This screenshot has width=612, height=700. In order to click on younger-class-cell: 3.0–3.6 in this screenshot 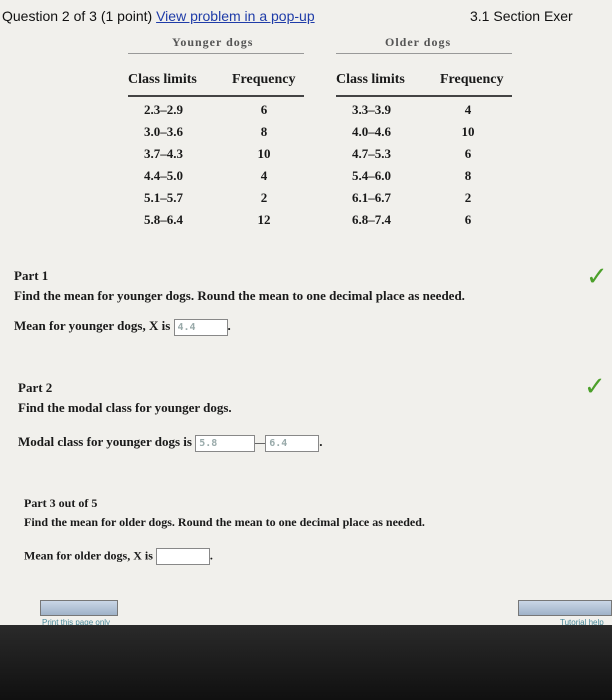, I will do `click(163, 131)`.